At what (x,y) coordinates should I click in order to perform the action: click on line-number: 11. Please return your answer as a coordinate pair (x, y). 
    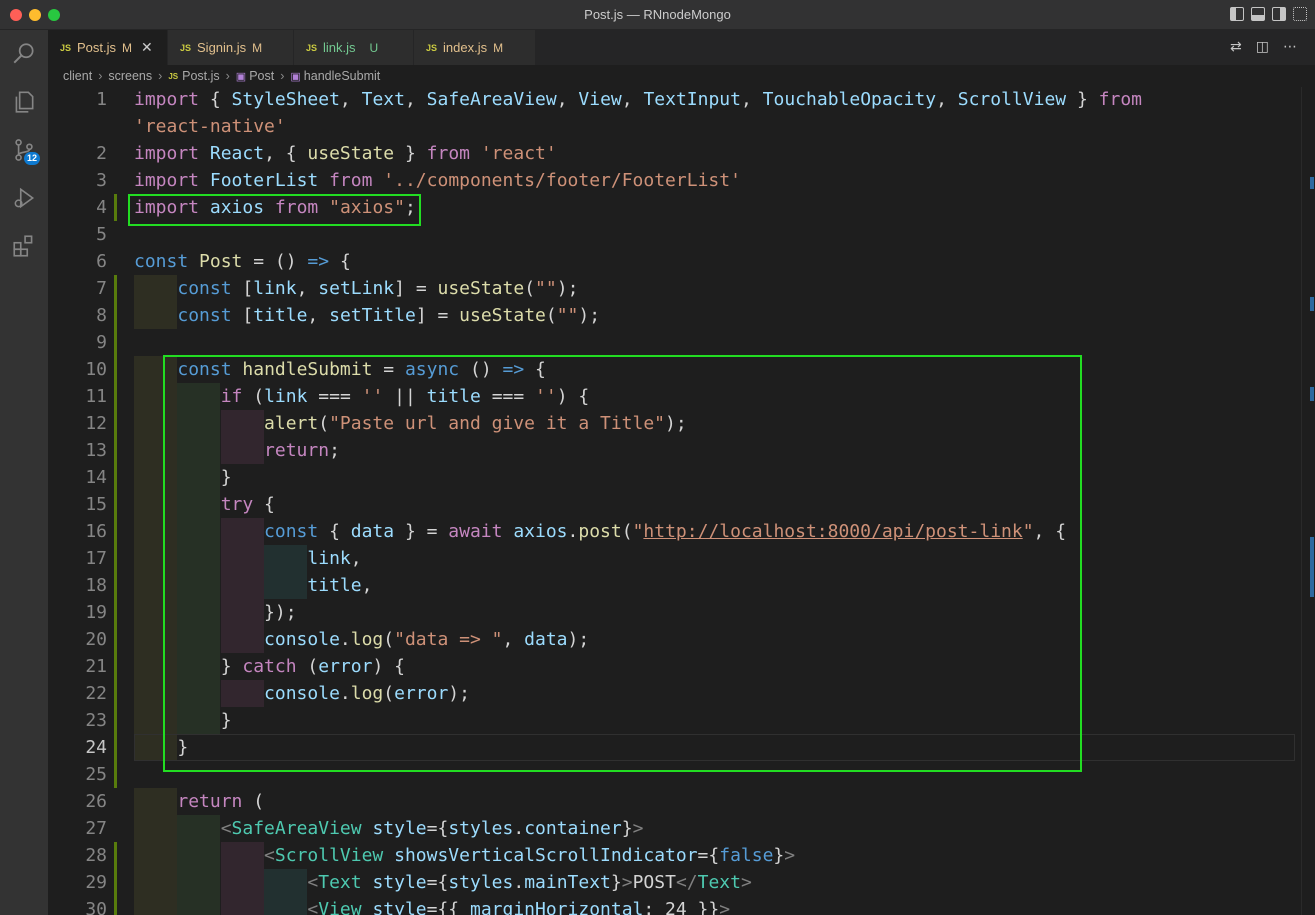
    Looking at the image, I should click on (96, 396).